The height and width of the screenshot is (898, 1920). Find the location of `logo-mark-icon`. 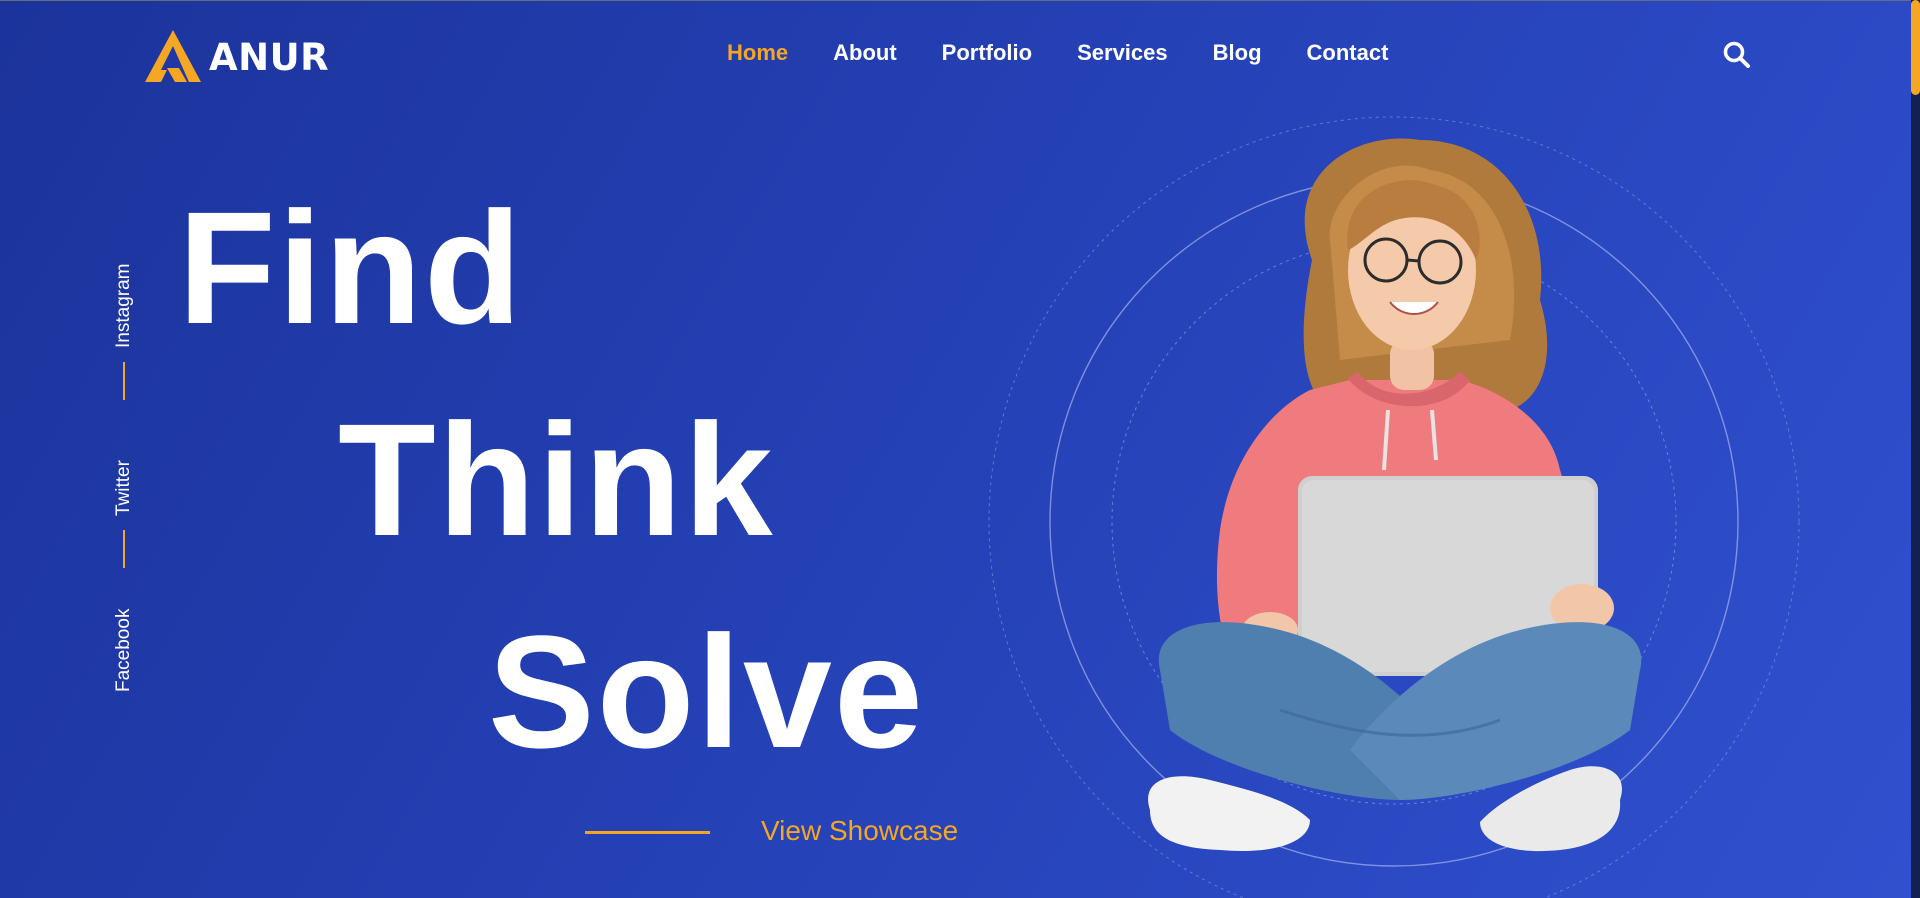

logo-mark-icon is located at coordinates (173, 56).